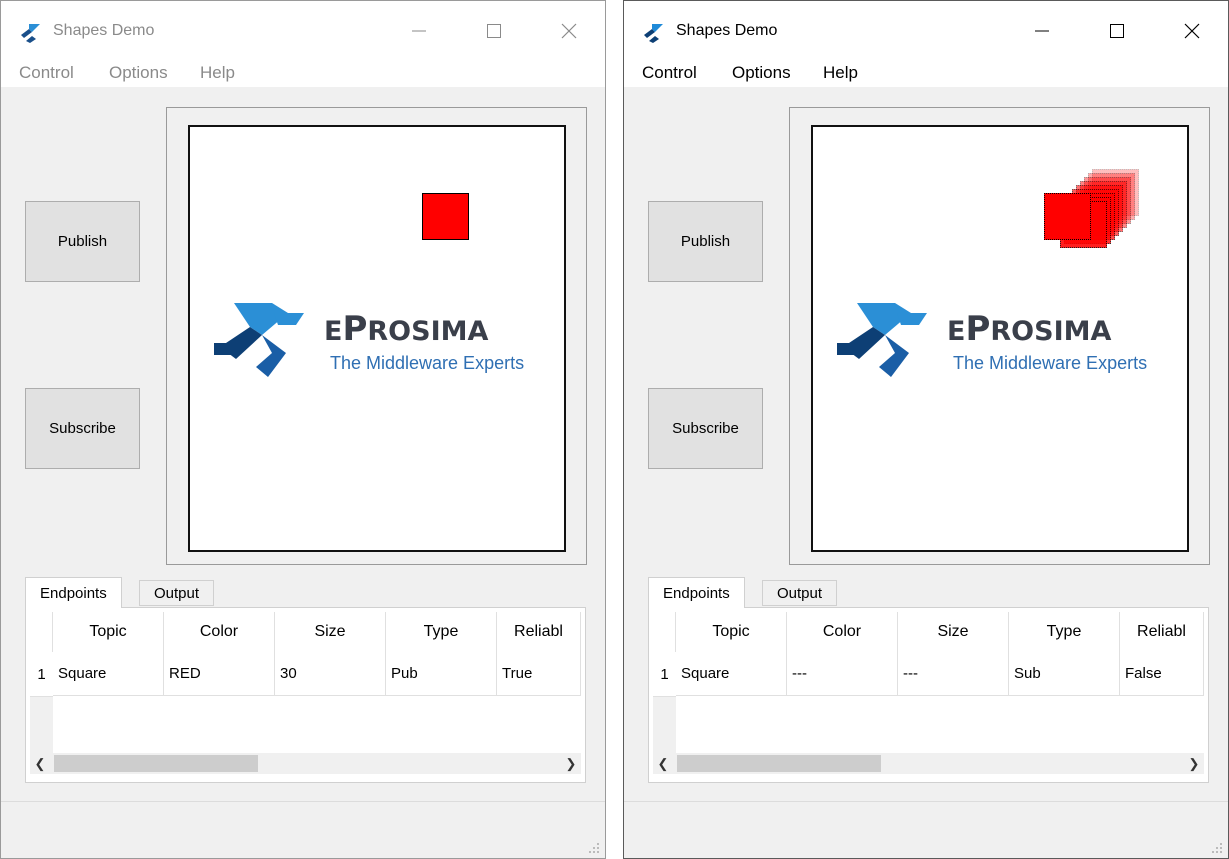 The image size is (1229, 859). I want to click on table-cell: Pub, so click(441, 674).